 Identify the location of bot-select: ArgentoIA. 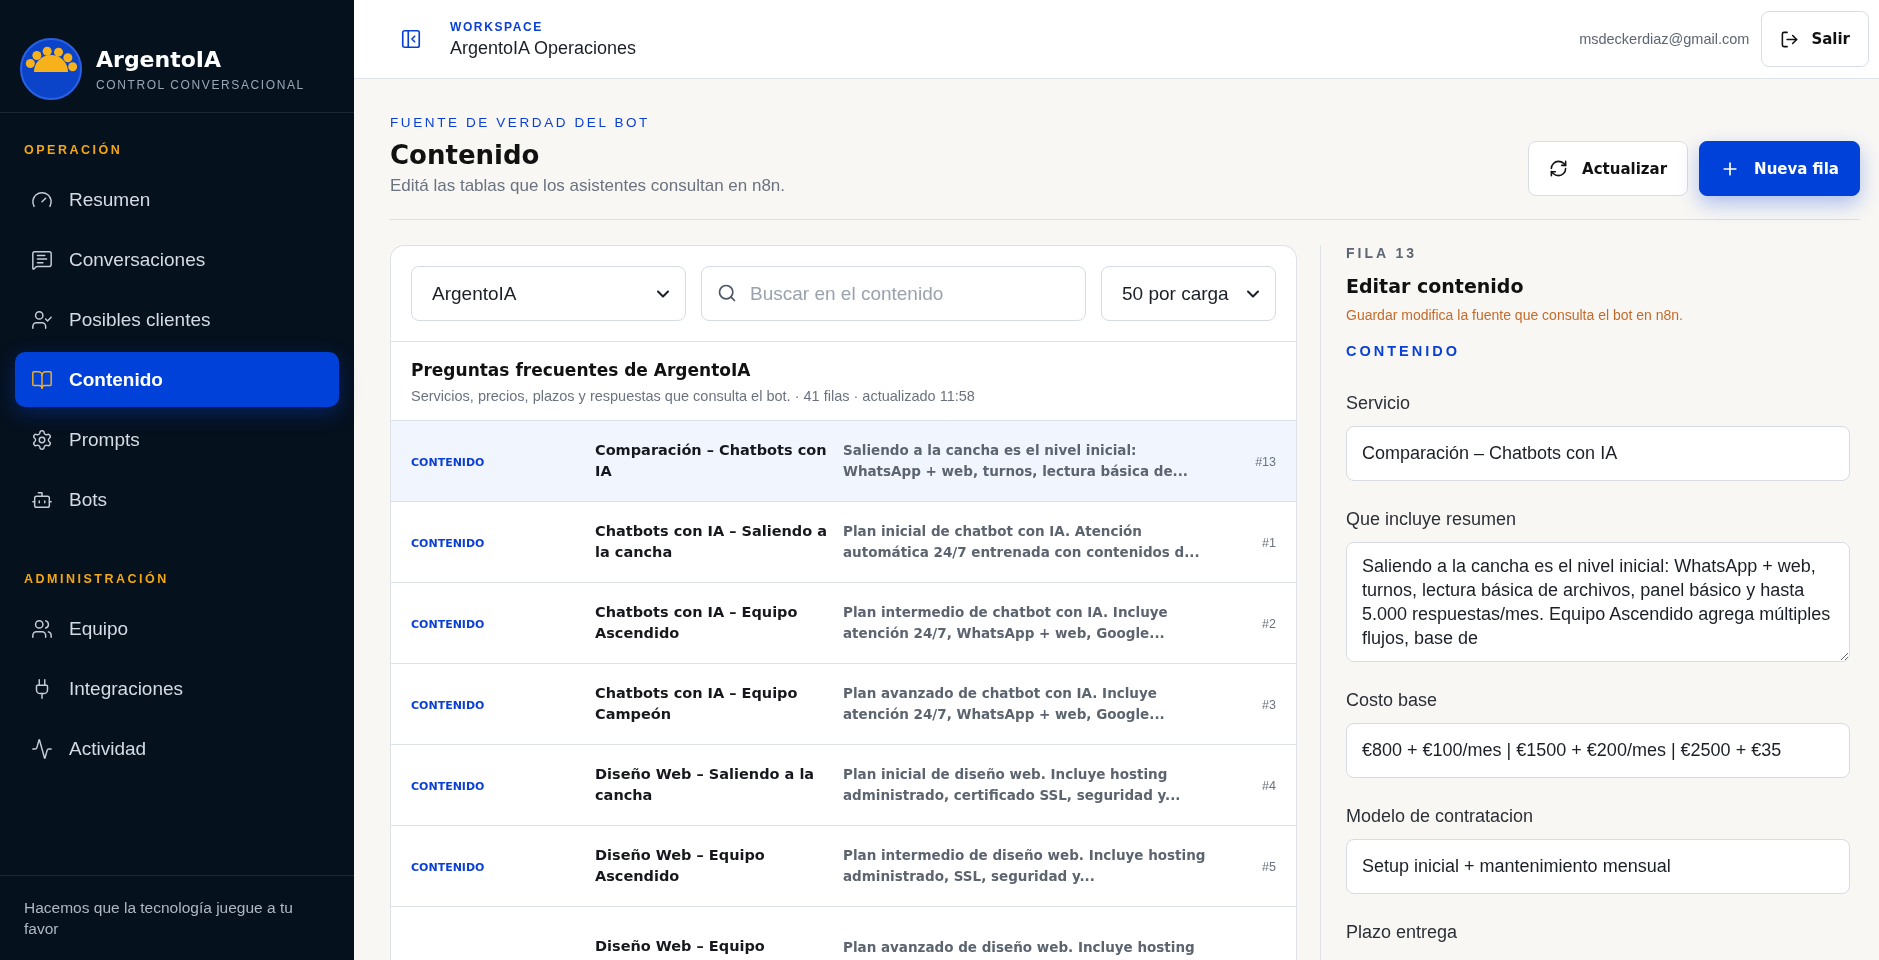
(548, 293).